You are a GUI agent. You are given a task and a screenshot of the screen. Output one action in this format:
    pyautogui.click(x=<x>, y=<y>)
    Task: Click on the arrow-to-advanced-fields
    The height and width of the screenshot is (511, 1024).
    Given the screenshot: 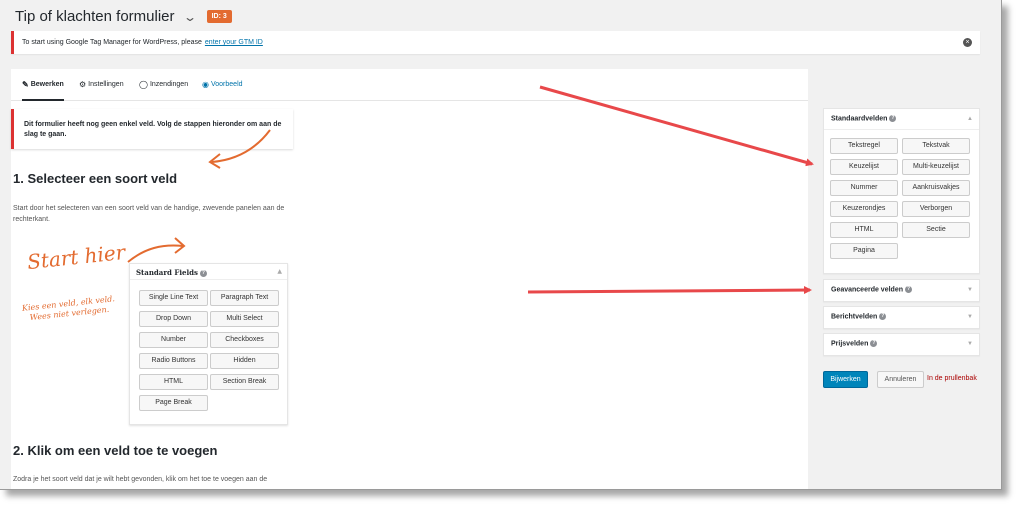 What is the action you would take?
    pyautogui.click(x=669, y=290)
    